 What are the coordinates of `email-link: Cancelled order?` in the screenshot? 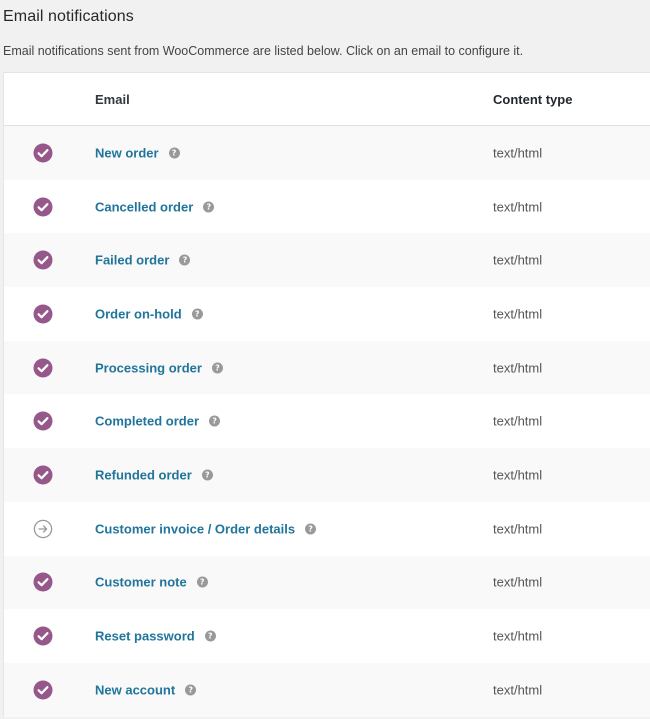 It's located at (155, 206).